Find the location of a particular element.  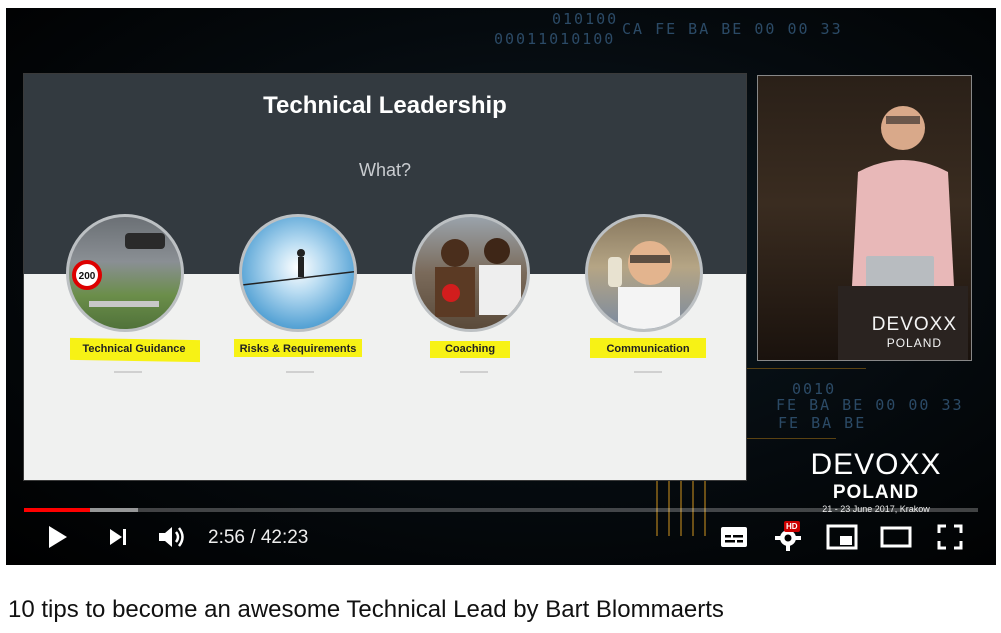

hd-badge: HD is located at coordinates (792, 526).